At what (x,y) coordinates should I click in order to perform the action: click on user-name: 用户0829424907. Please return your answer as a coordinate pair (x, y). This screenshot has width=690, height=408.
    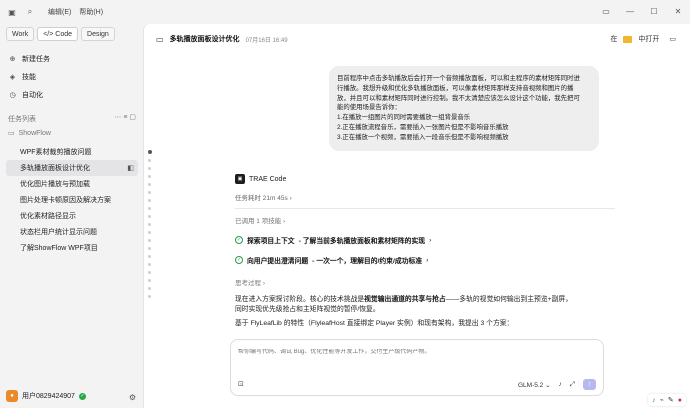
    Looking at the image, I should click on (48, 396).